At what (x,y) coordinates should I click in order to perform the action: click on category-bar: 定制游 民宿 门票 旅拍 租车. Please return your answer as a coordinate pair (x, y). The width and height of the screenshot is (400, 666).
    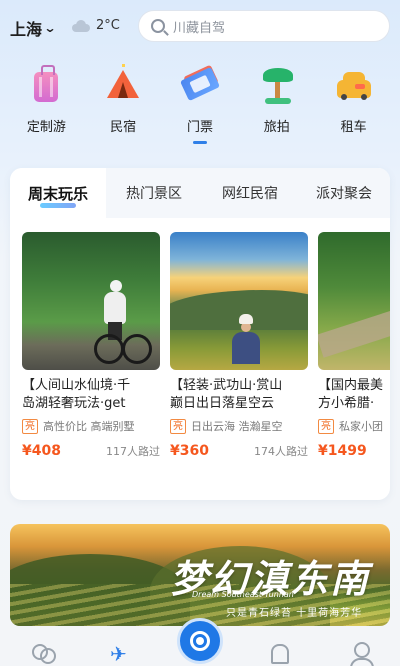
    Looking at the image, I should click on (200, 107).